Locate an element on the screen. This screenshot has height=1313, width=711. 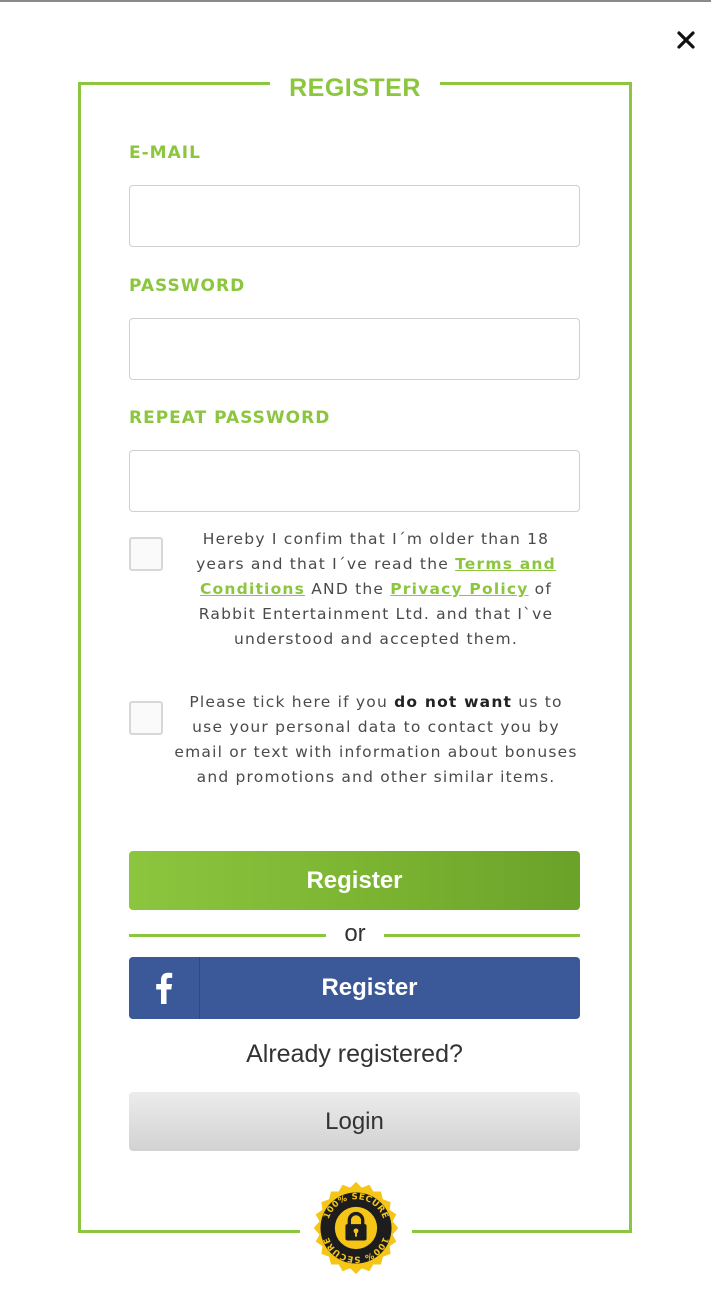
secure-badge: 100% SECURE 100% SECURE is located at coordinates (356, 1228).